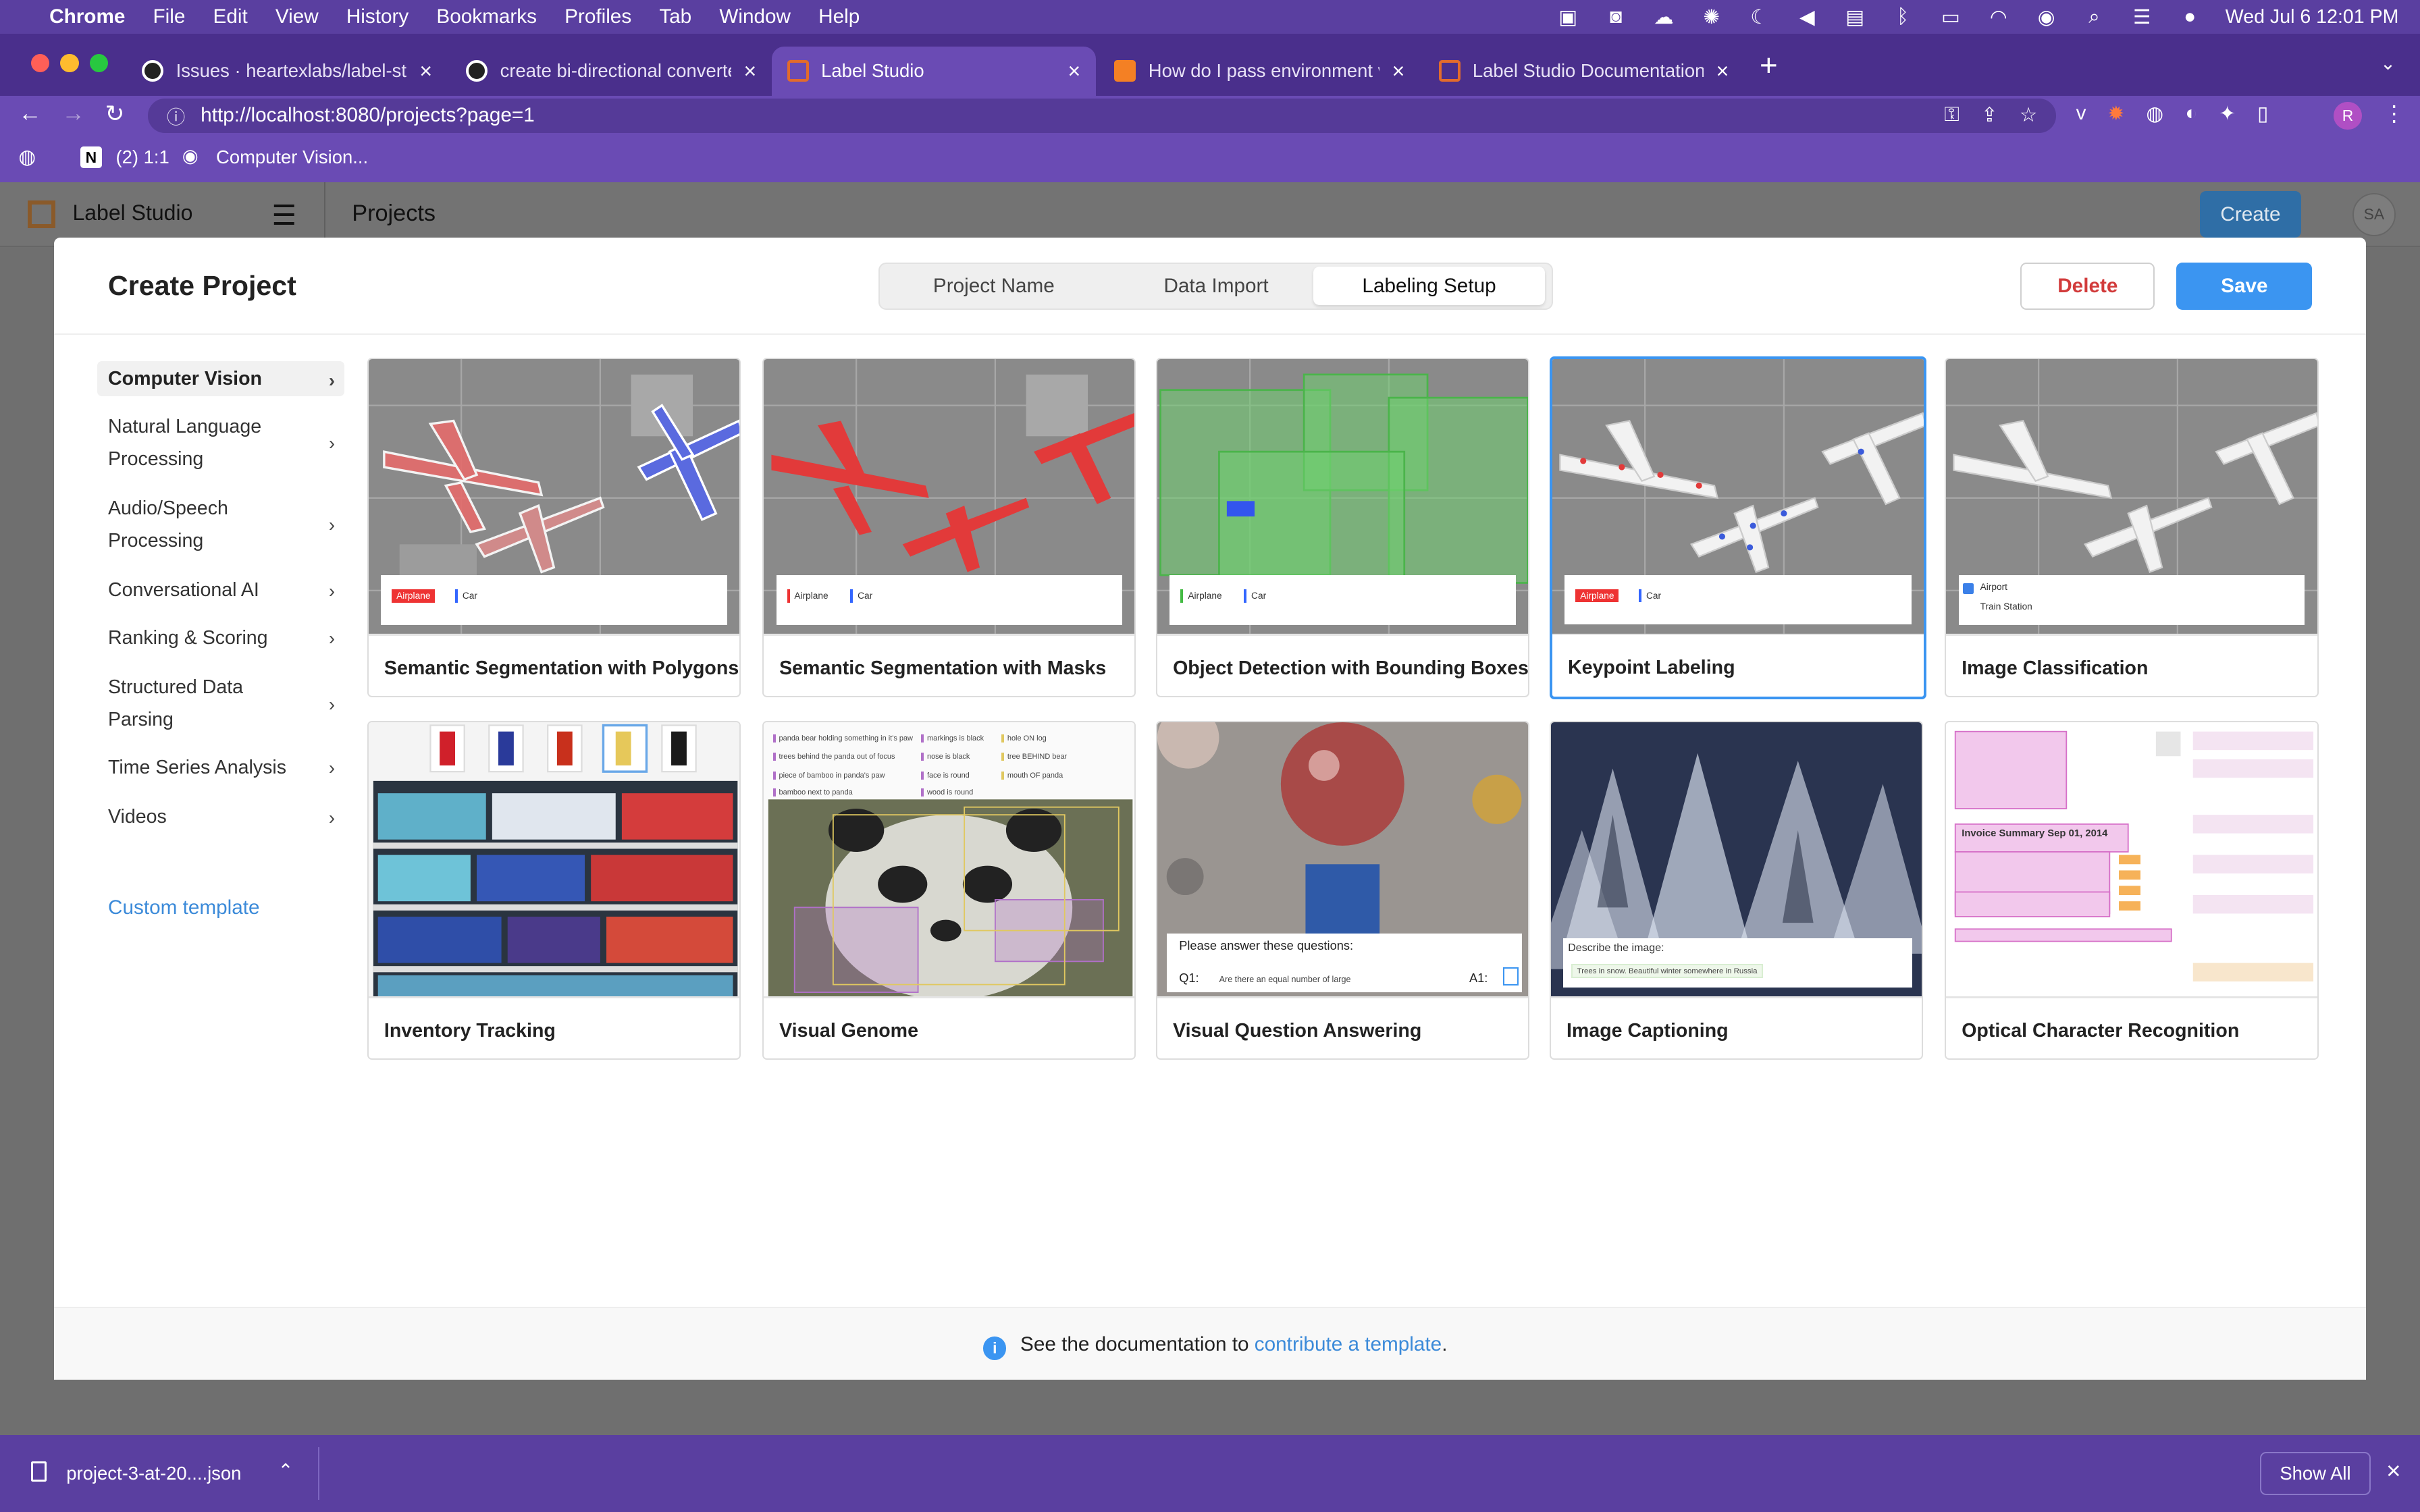 The height and width of the screenshot is (1512, 2420). What do you see at coordinates (169, 16) in the screenshot?
I see `menu-file: File` at bounding box center [169, 16].